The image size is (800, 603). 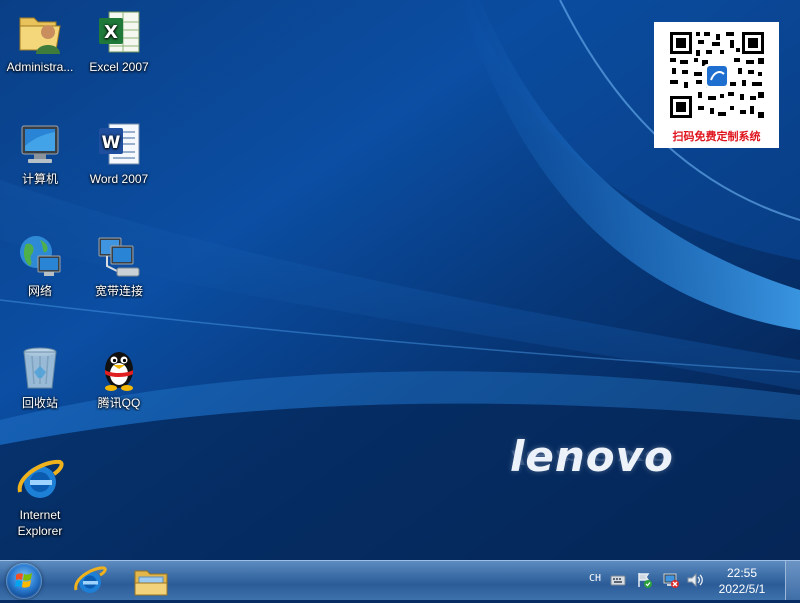 What do you see at coordinates (119, 368) in the screenshot?
I see `qq-penguin-icon` at bounding box center [119, 368].